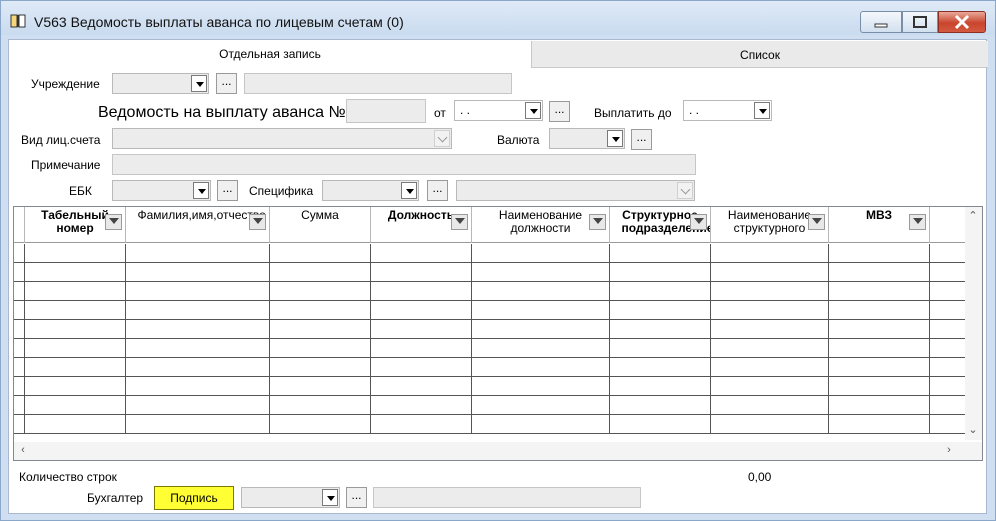 The image size is (996, 521). I want to click on from-date-combo: . ., so click(498, 110).